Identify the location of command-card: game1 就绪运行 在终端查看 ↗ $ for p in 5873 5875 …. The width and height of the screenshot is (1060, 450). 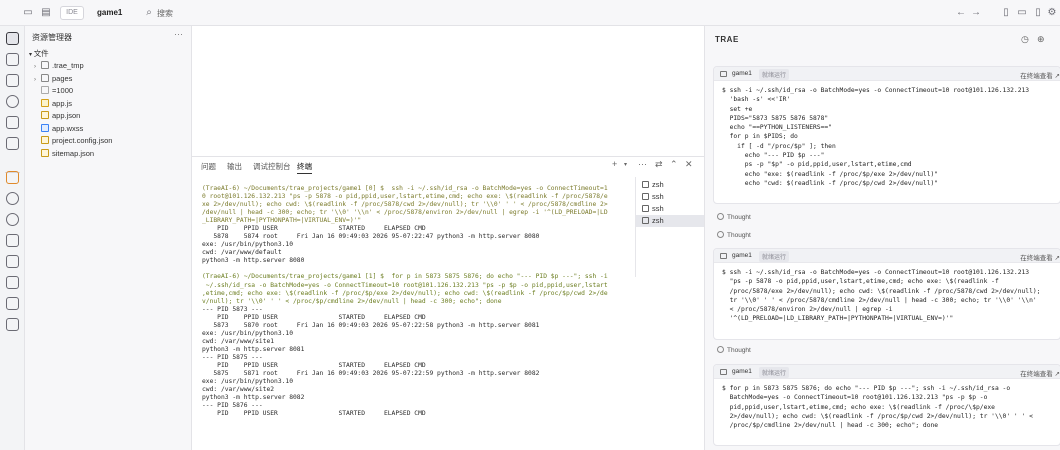
(886, 405).